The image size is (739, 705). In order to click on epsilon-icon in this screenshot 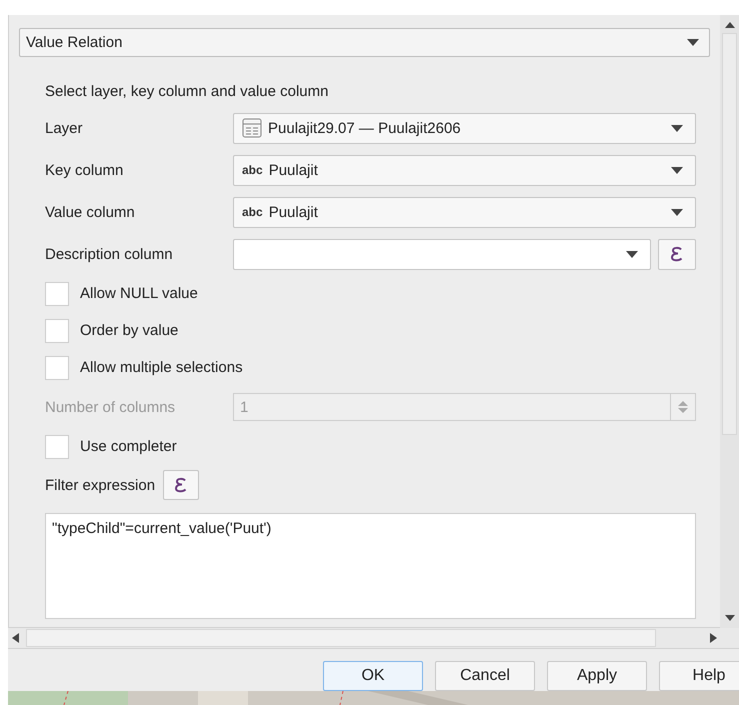, I will do `click(677, 254)`.